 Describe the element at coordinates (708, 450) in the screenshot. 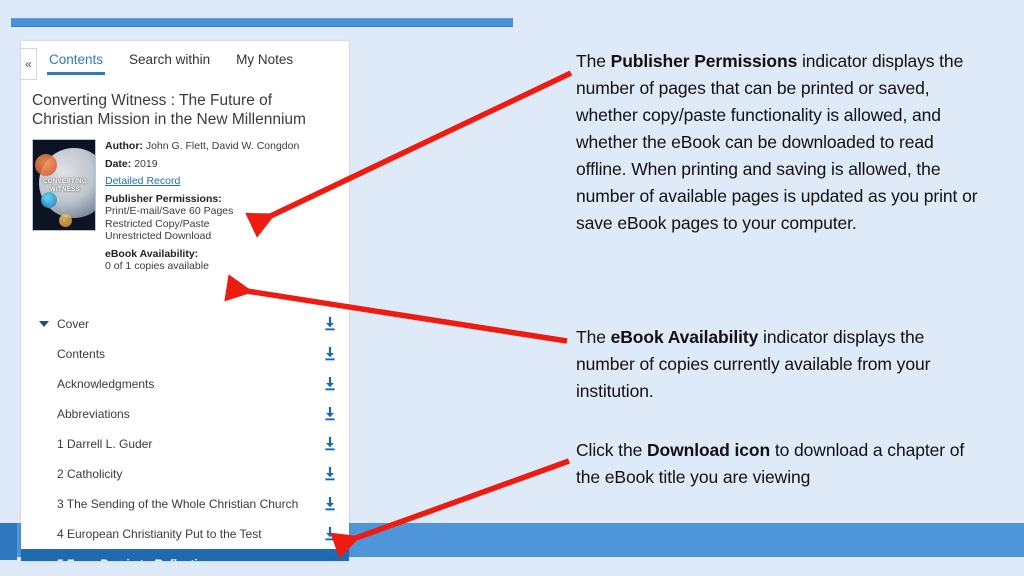

I see `note3-bold1: Download icon` at that location.